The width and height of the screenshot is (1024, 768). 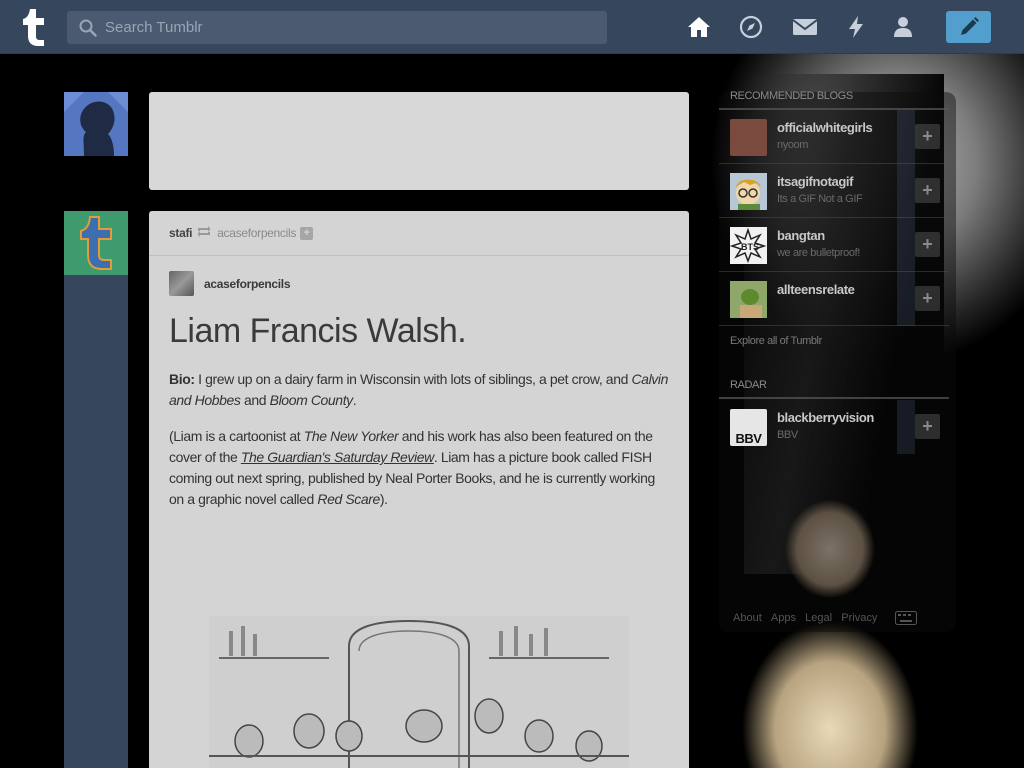 I want to click on footer-about-link: About, so click(x=747, y=618).